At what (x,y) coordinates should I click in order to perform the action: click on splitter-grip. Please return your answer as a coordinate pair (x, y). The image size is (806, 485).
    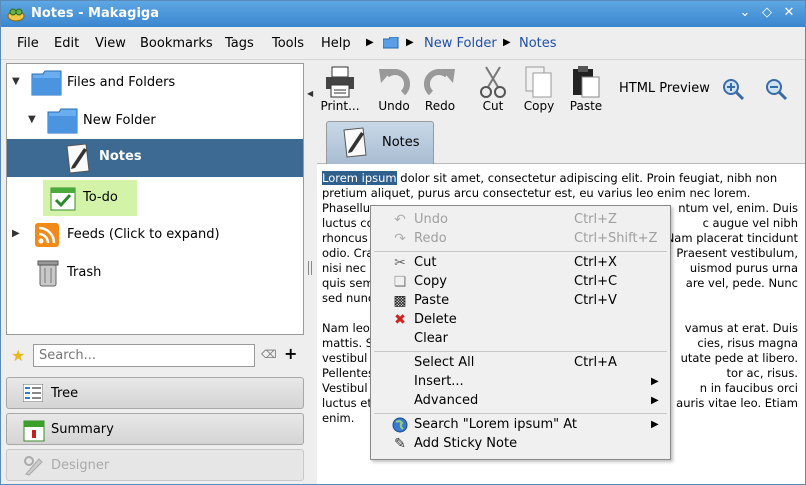
    Looking at the image, I should click on (310, 268).